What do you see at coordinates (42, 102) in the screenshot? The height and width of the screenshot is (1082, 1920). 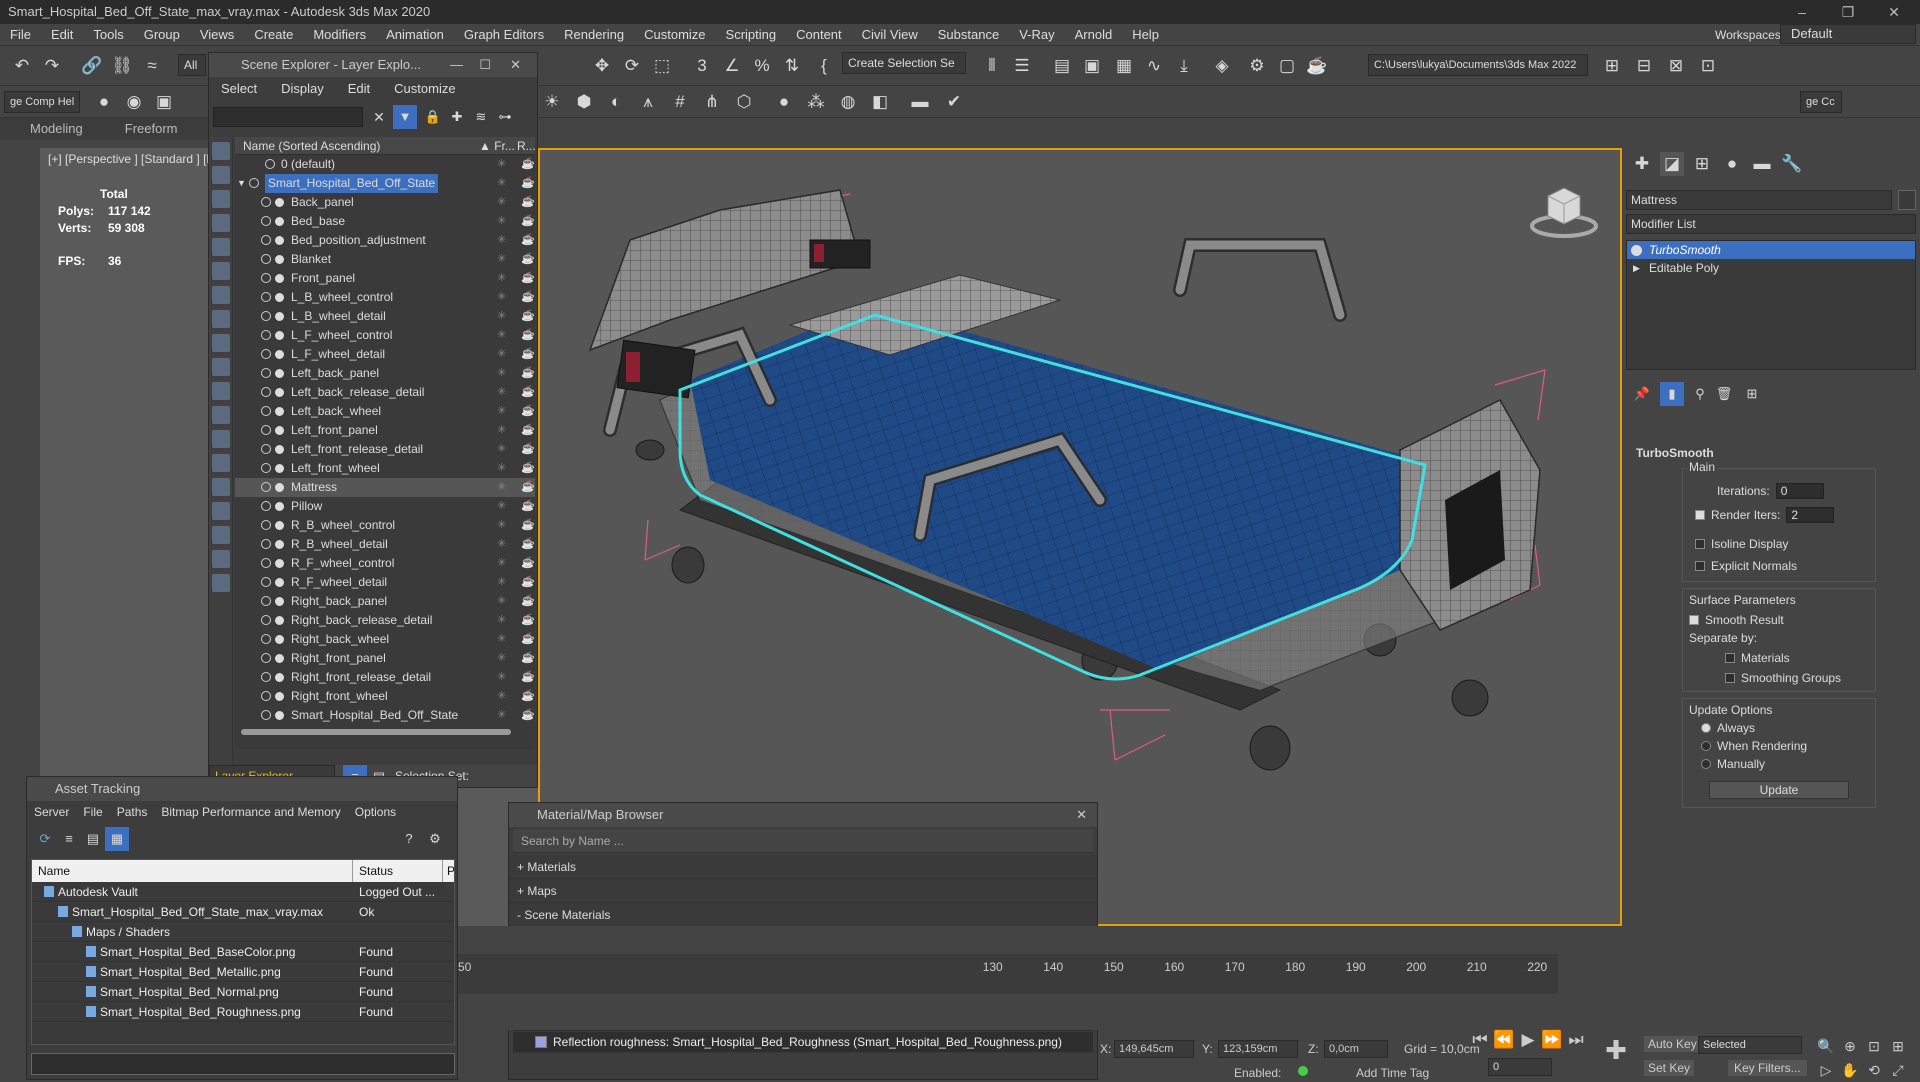 I see `comp-help-label: ge Comp Hel` at bounding box center [42, 102].